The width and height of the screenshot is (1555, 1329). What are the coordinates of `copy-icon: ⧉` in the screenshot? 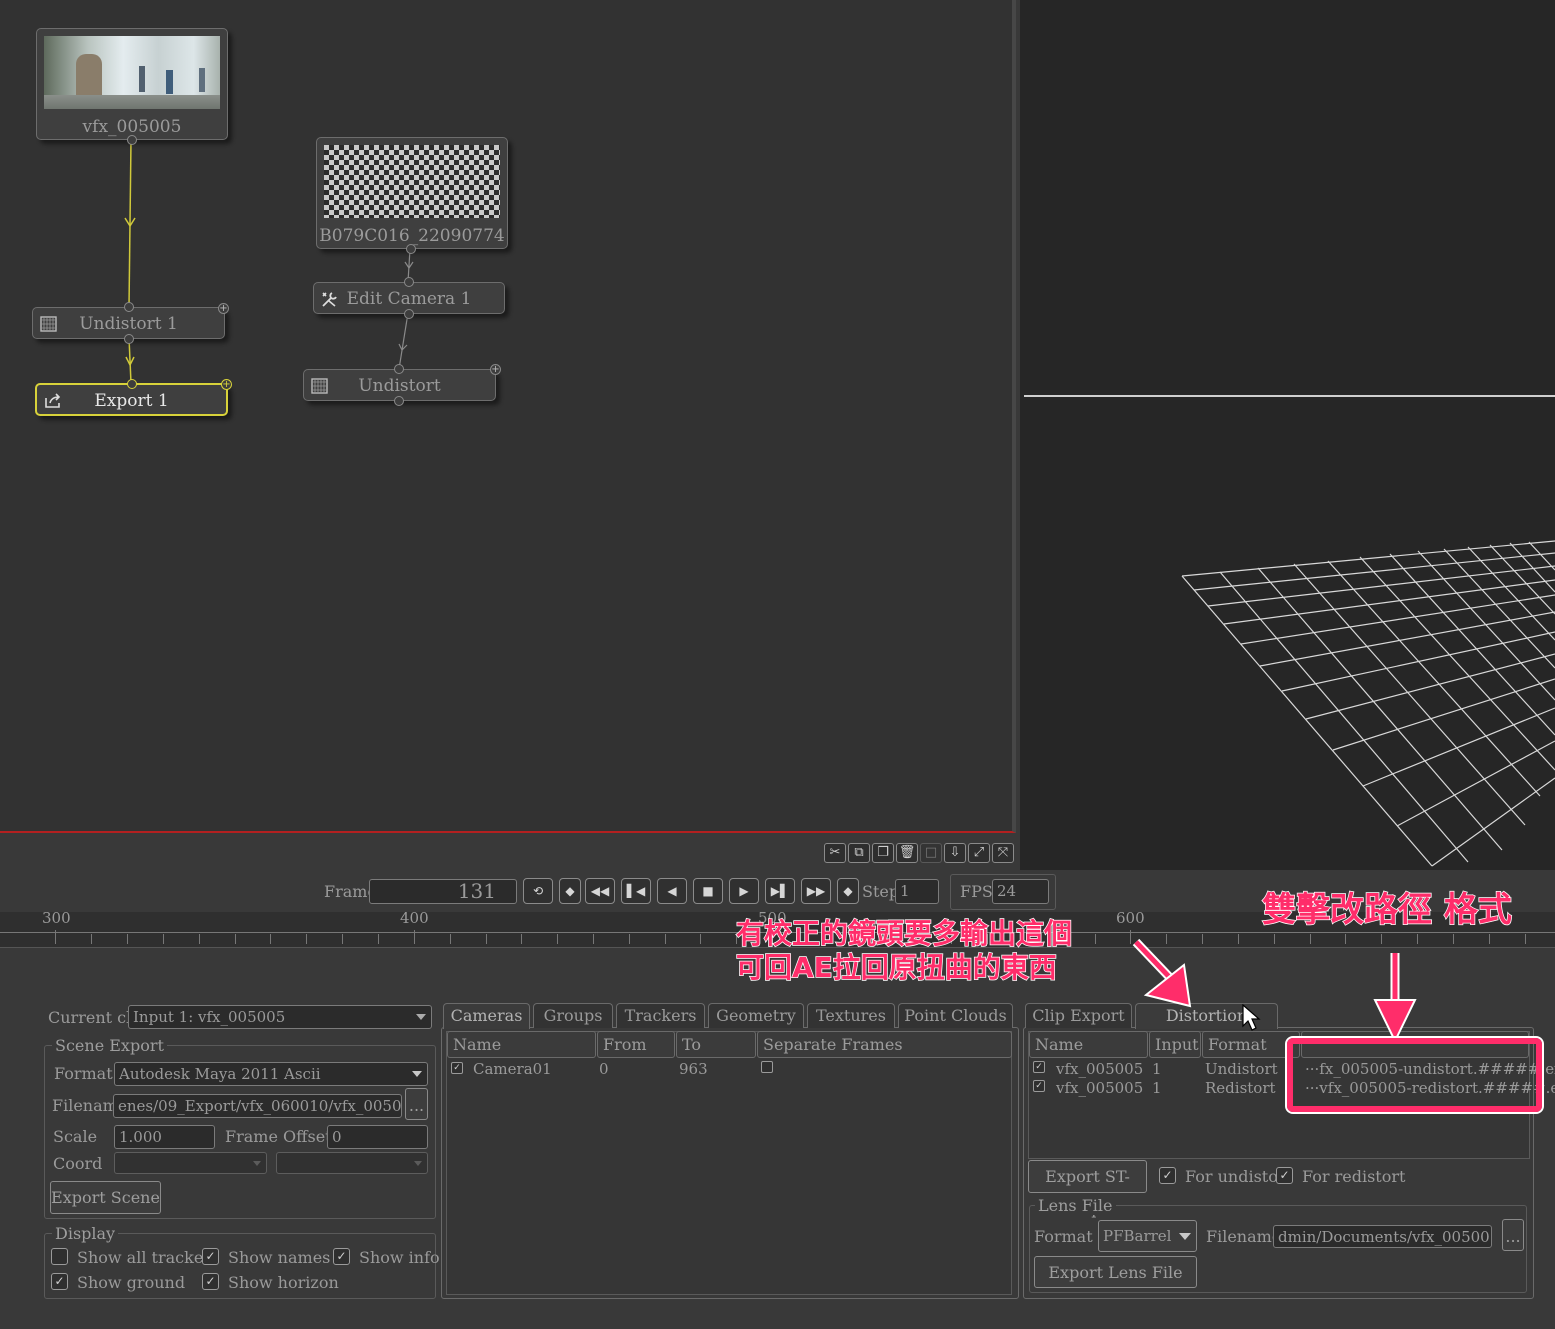 It's located at (859, 853).